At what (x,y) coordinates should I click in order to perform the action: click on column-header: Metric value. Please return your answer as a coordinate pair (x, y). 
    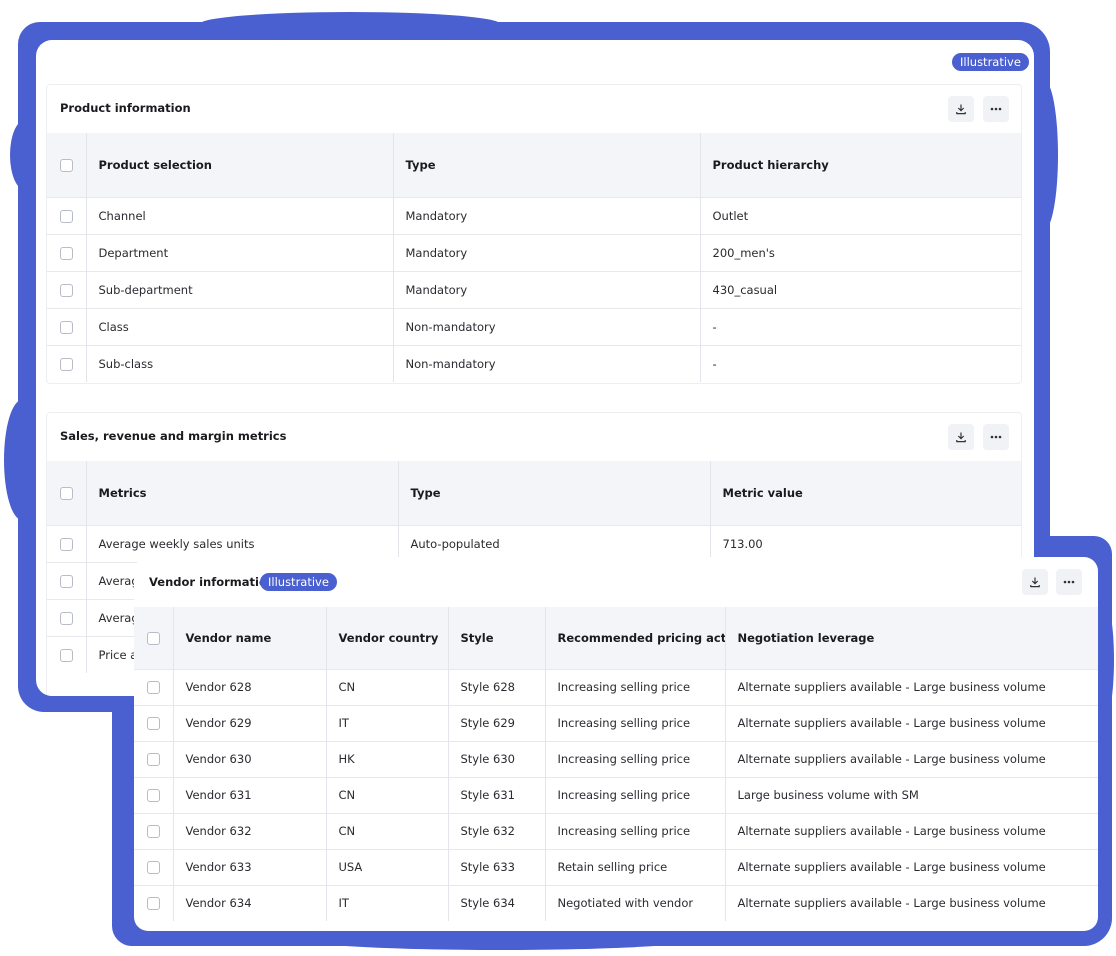
    Looking at the image, I should click on (865, 493).